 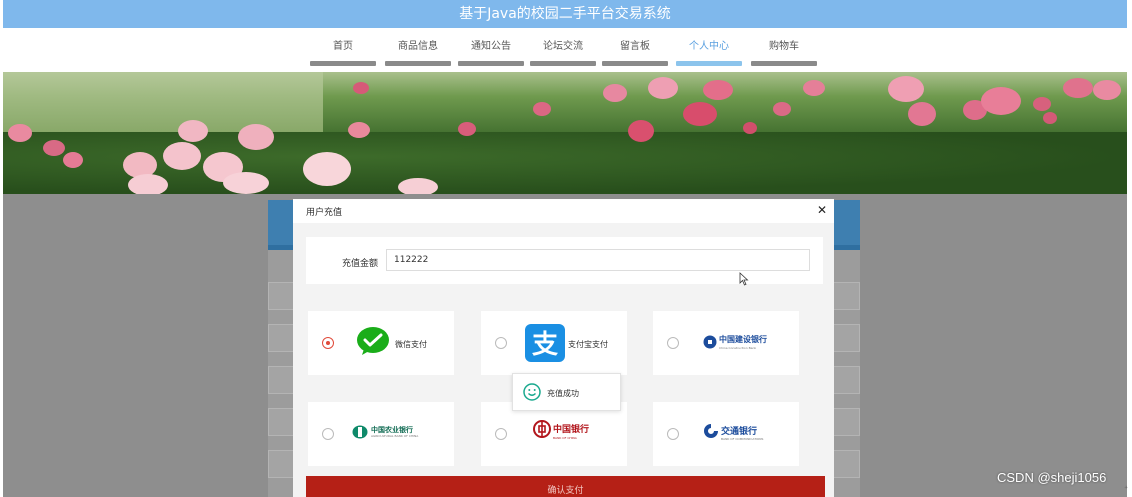 I want to click on radio-boc, so click(x=501, y=434).